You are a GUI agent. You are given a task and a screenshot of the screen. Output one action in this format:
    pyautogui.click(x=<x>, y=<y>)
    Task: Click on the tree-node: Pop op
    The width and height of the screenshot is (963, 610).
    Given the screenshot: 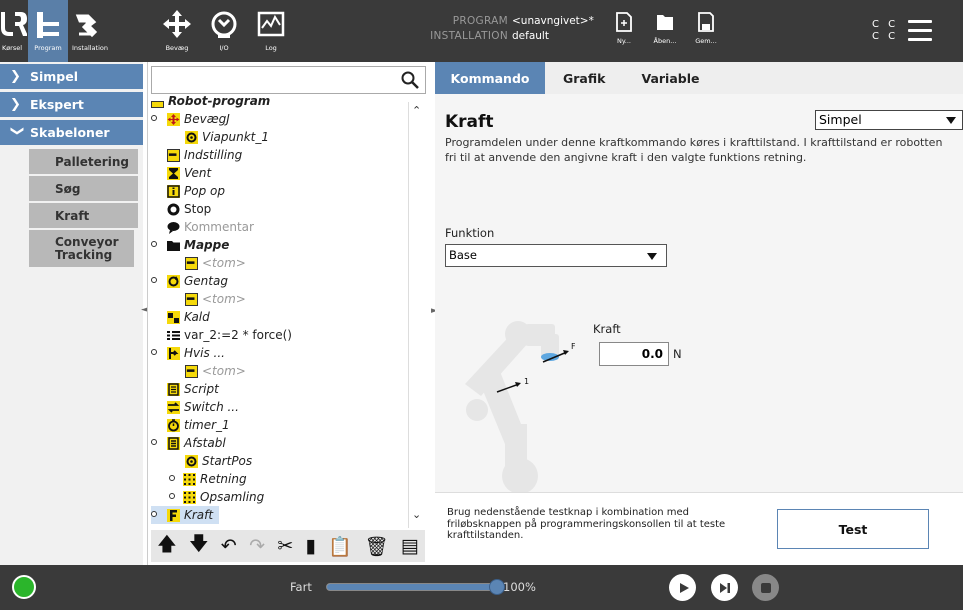 What is the action you would take?
    pyautogui.click(x=196, y=191)
    